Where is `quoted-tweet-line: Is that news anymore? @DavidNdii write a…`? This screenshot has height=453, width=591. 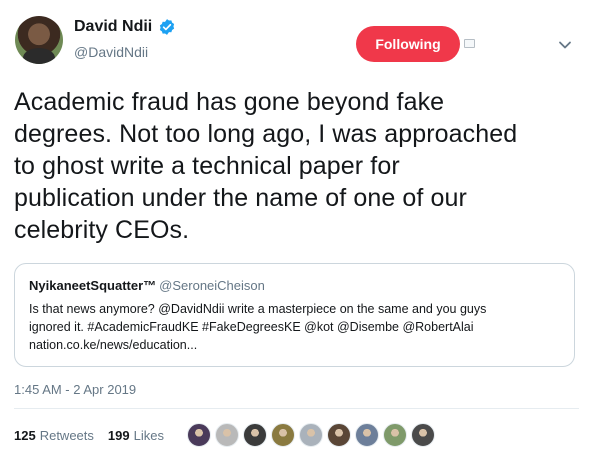 quoted-tweet-line: Is that news anymore? @DavidNdii write a… is located at coordinates (258, 309).